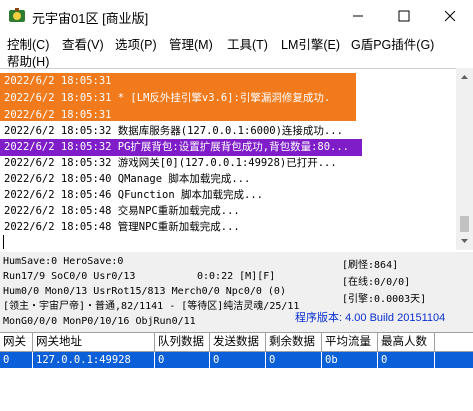  What do you see at coordinates (350, 360) in the screenshot?
I see `table-cell: 0b` at bounding box center [350, 360].